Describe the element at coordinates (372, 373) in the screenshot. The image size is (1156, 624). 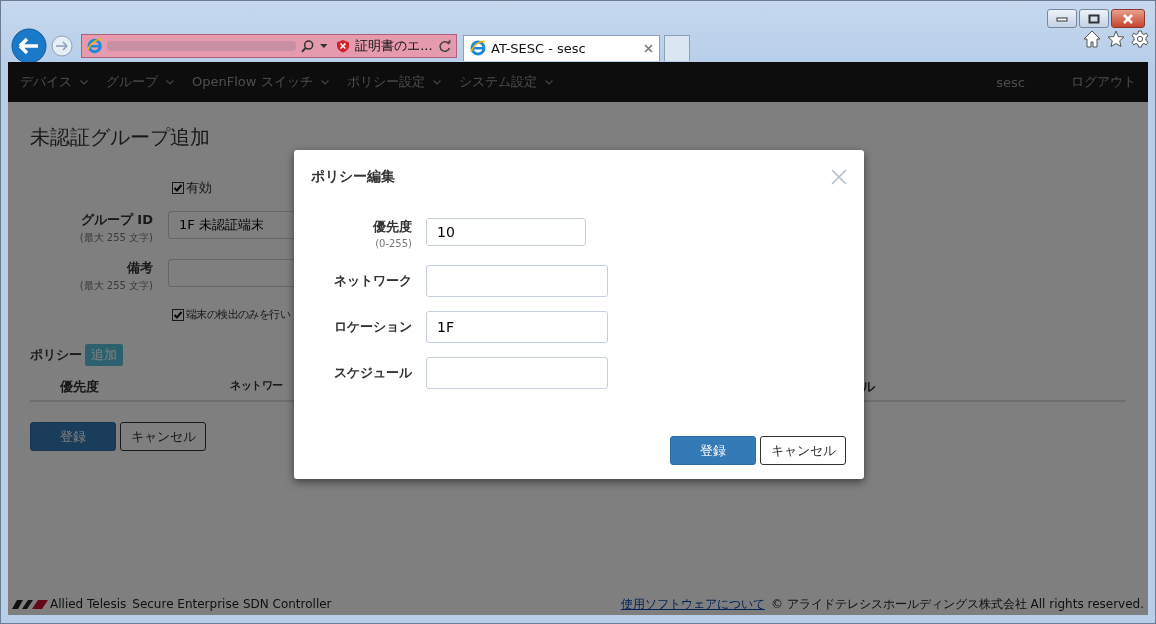
I see `field-label: スケジュール` at that location.